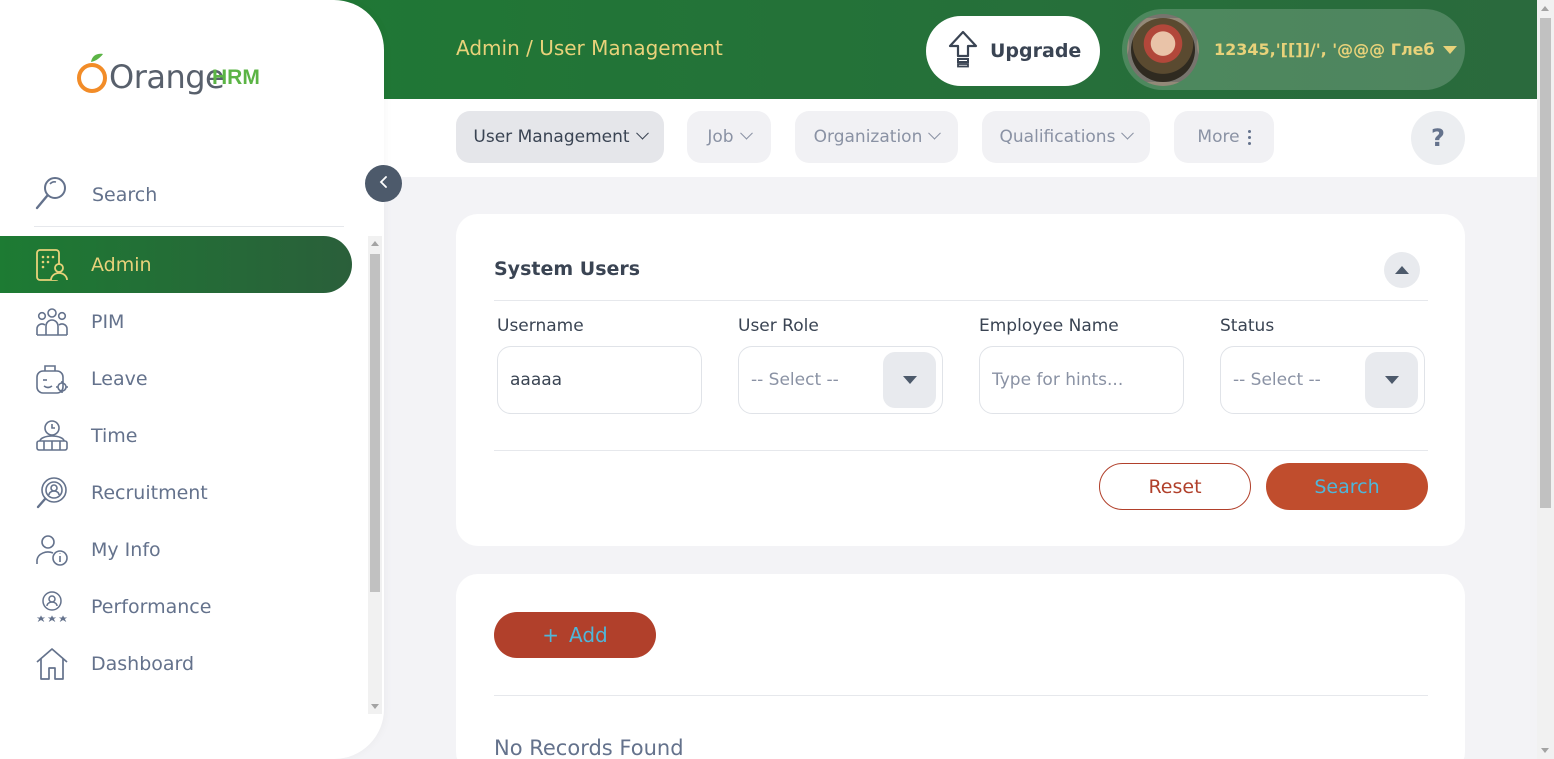 The height and width of the screenshot is (759, 1554). I want to click on status-value: -- Select --, so click(1277, 380).